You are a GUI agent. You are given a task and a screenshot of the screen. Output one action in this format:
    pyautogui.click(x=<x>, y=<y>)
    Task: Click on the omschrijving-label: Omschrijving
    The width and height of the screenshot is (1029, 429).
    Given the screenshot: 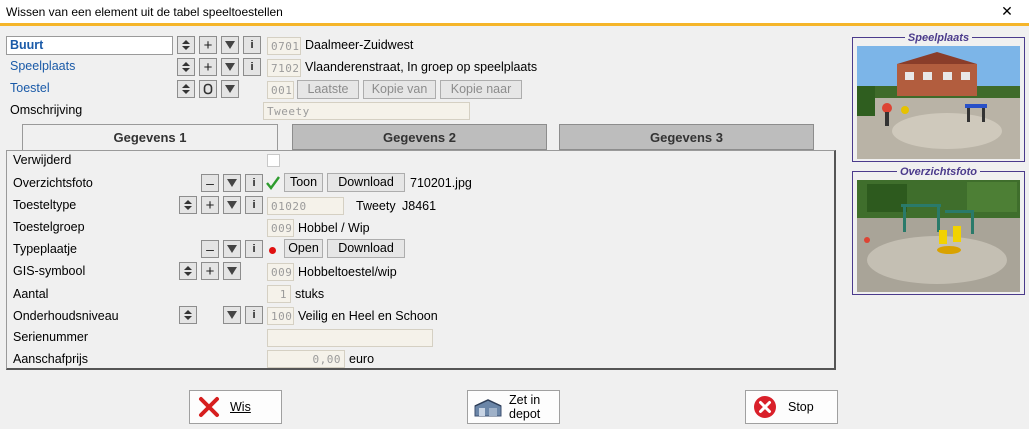 What is the action you would take?
    pyautogui.click(x=46, y=110)
    